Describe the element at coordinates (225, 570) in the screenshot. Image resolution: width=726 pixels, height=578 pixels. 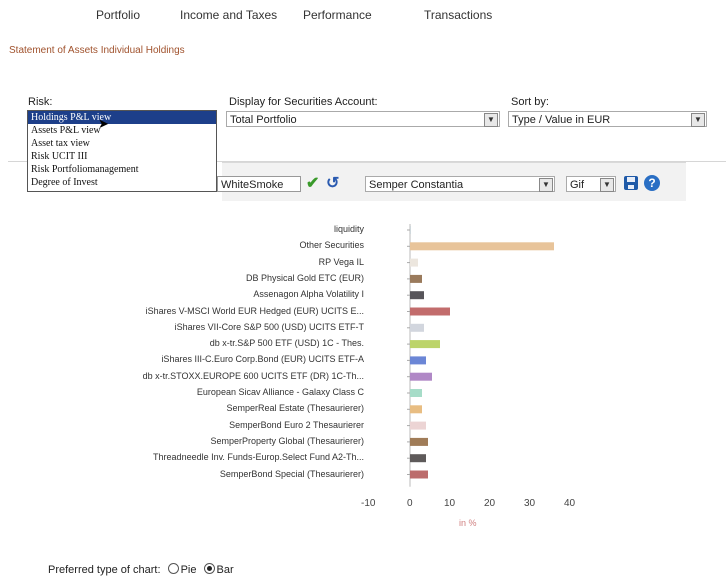
I see `bar-radio-label: Bar` at that location.